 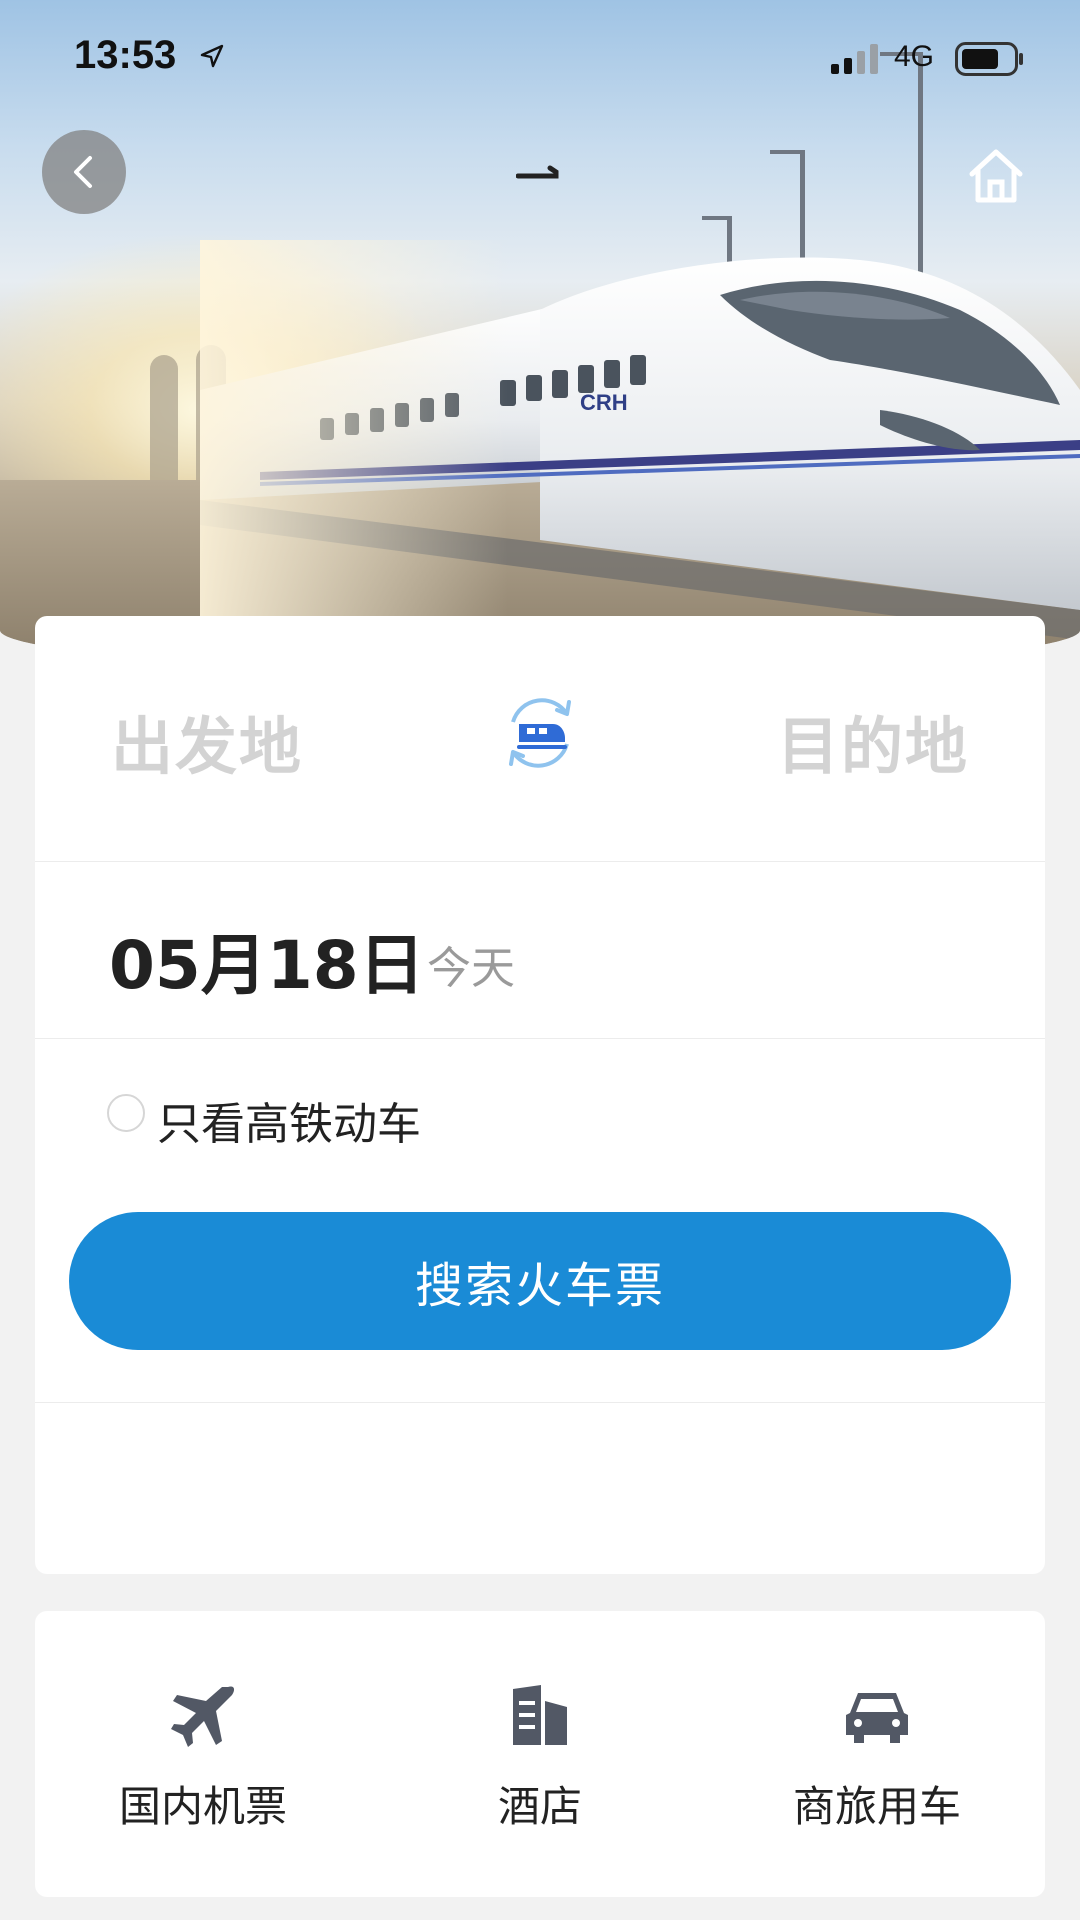 What do you see at coordinates (126, 1113) in the screenshot?
I see `high-speed-checkbox` at bounding box center [126, 1113].